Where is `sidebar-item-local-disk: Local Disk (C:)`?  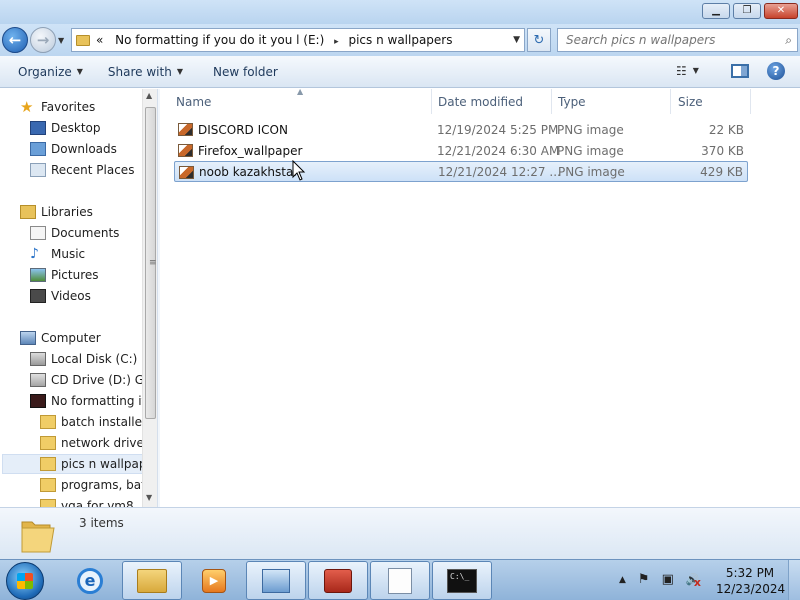 sidebar-item-local-disk: Local Disk (C:) is located at coordinates (83, 359).